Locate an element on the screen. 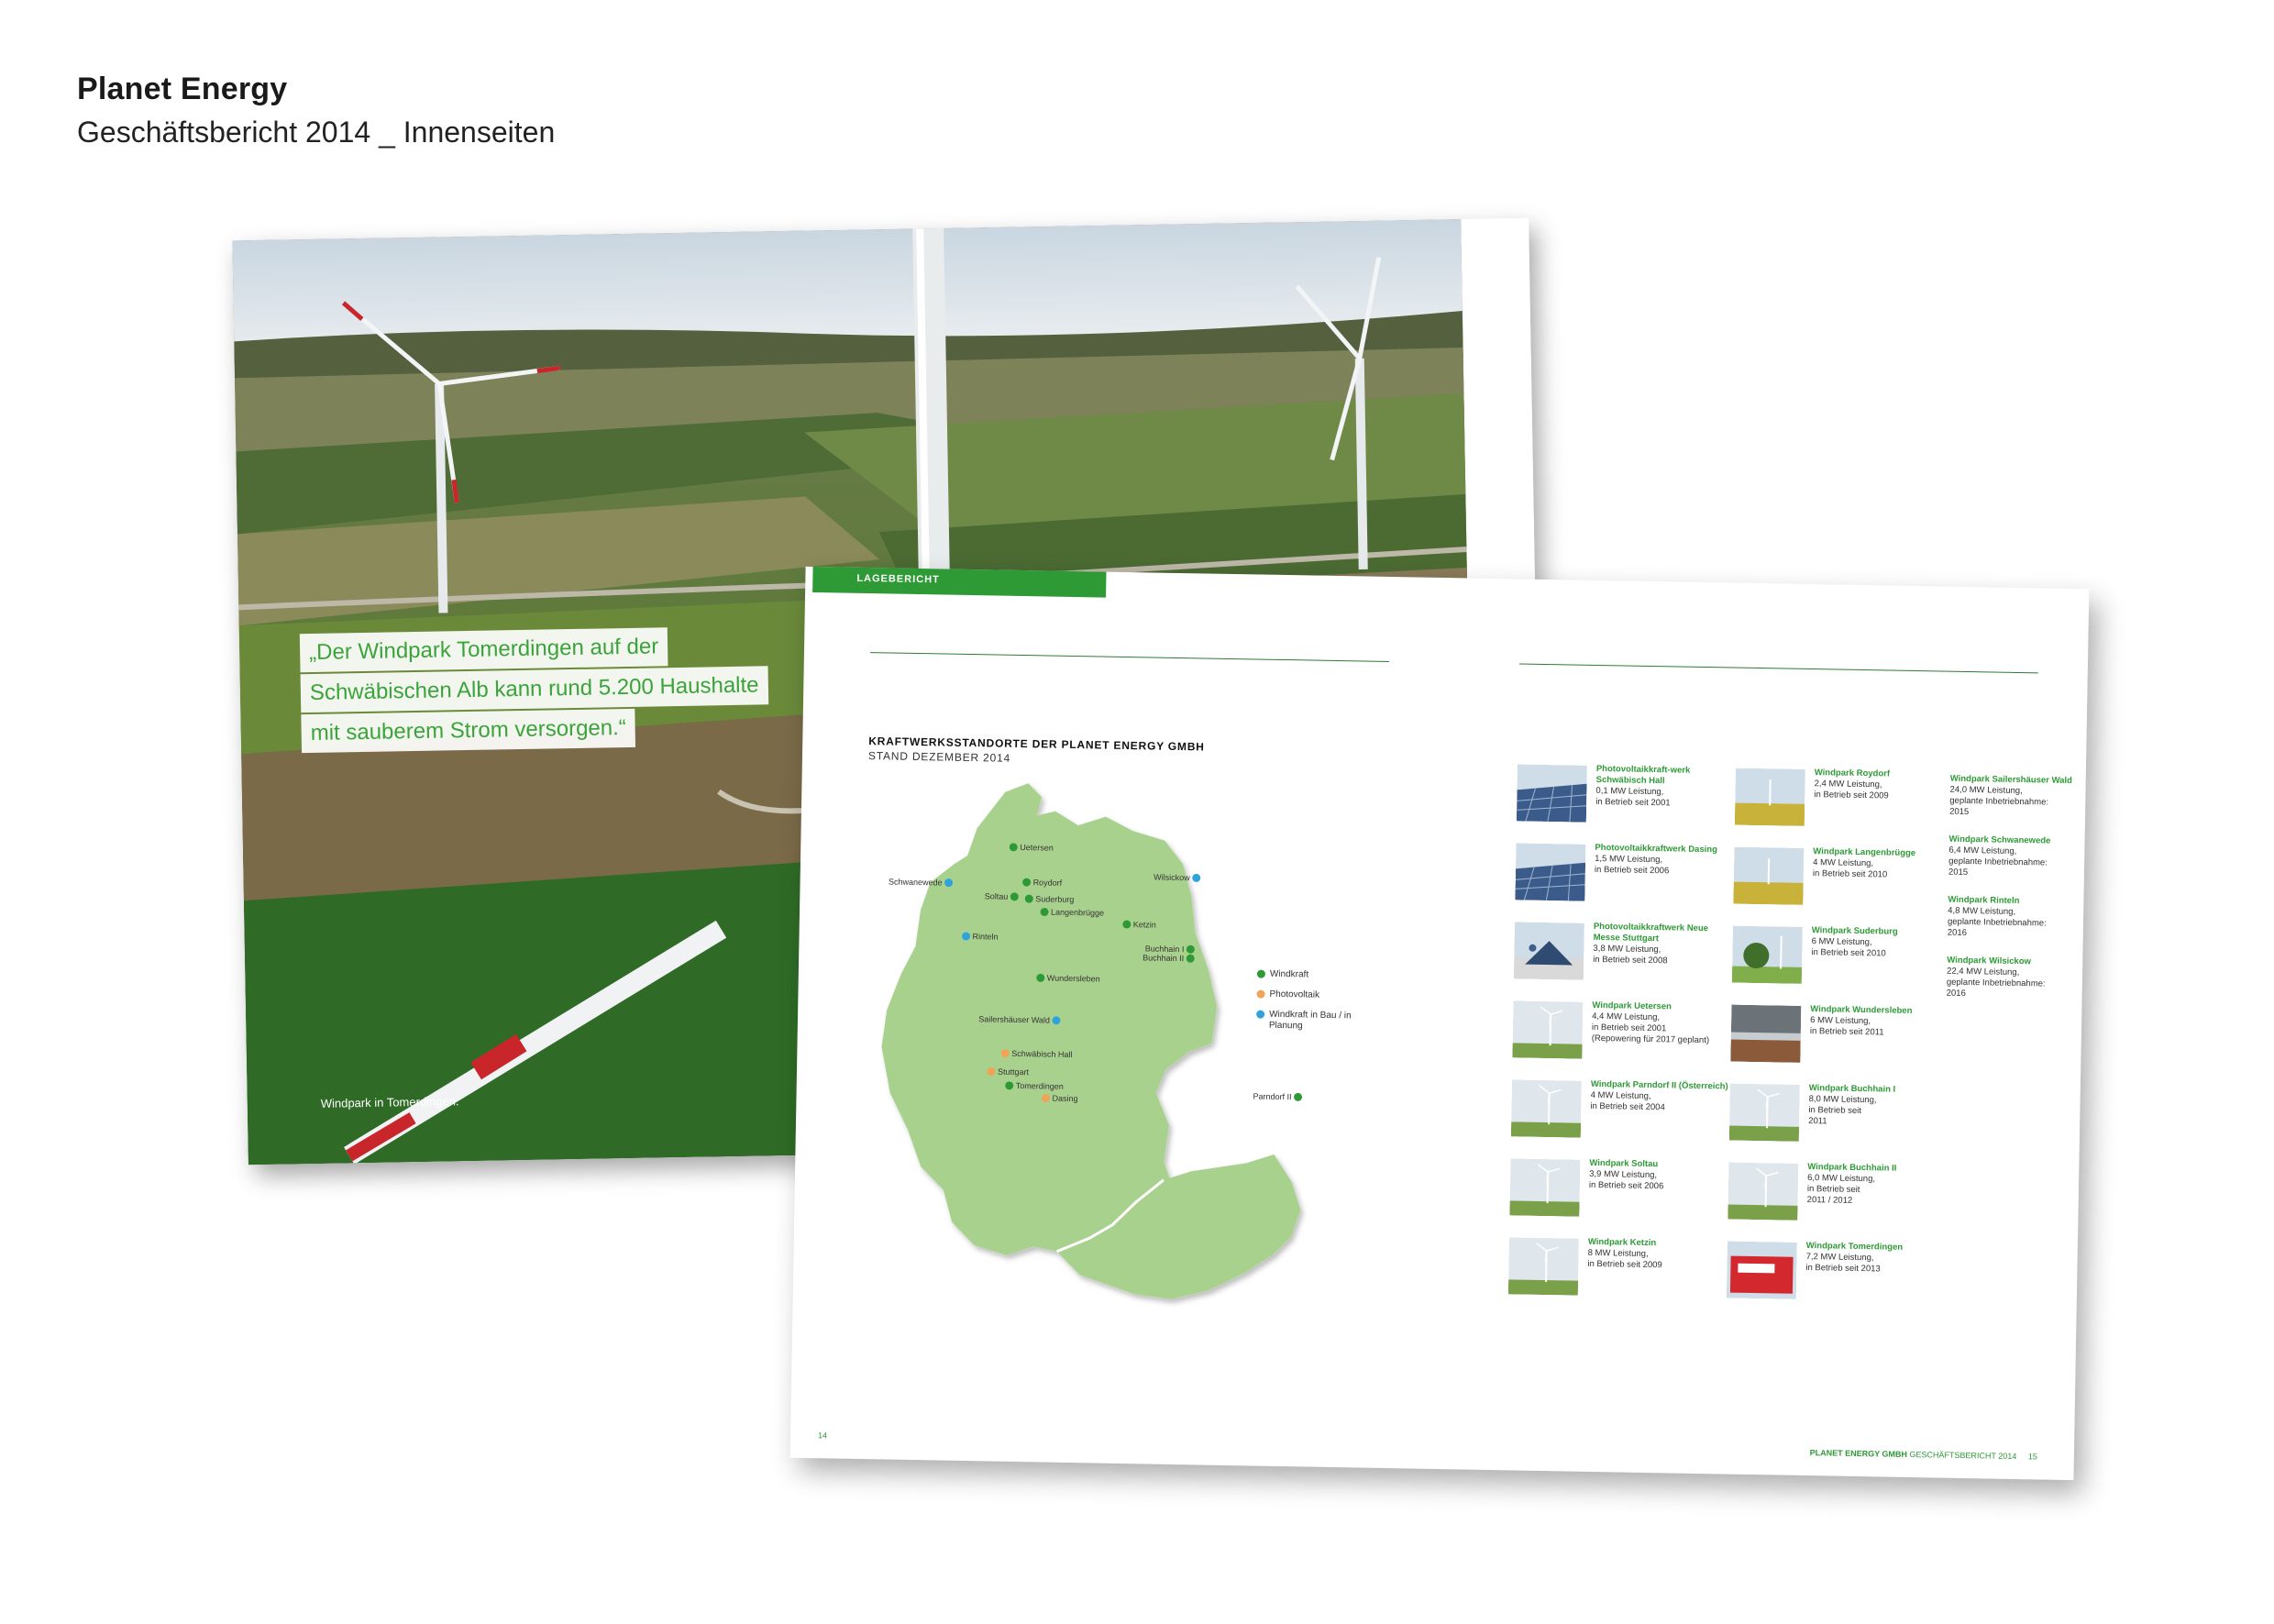 This screenshot has width=2274, height=1624. map-marker-wilsickow is located at coordinates (1197, 877).